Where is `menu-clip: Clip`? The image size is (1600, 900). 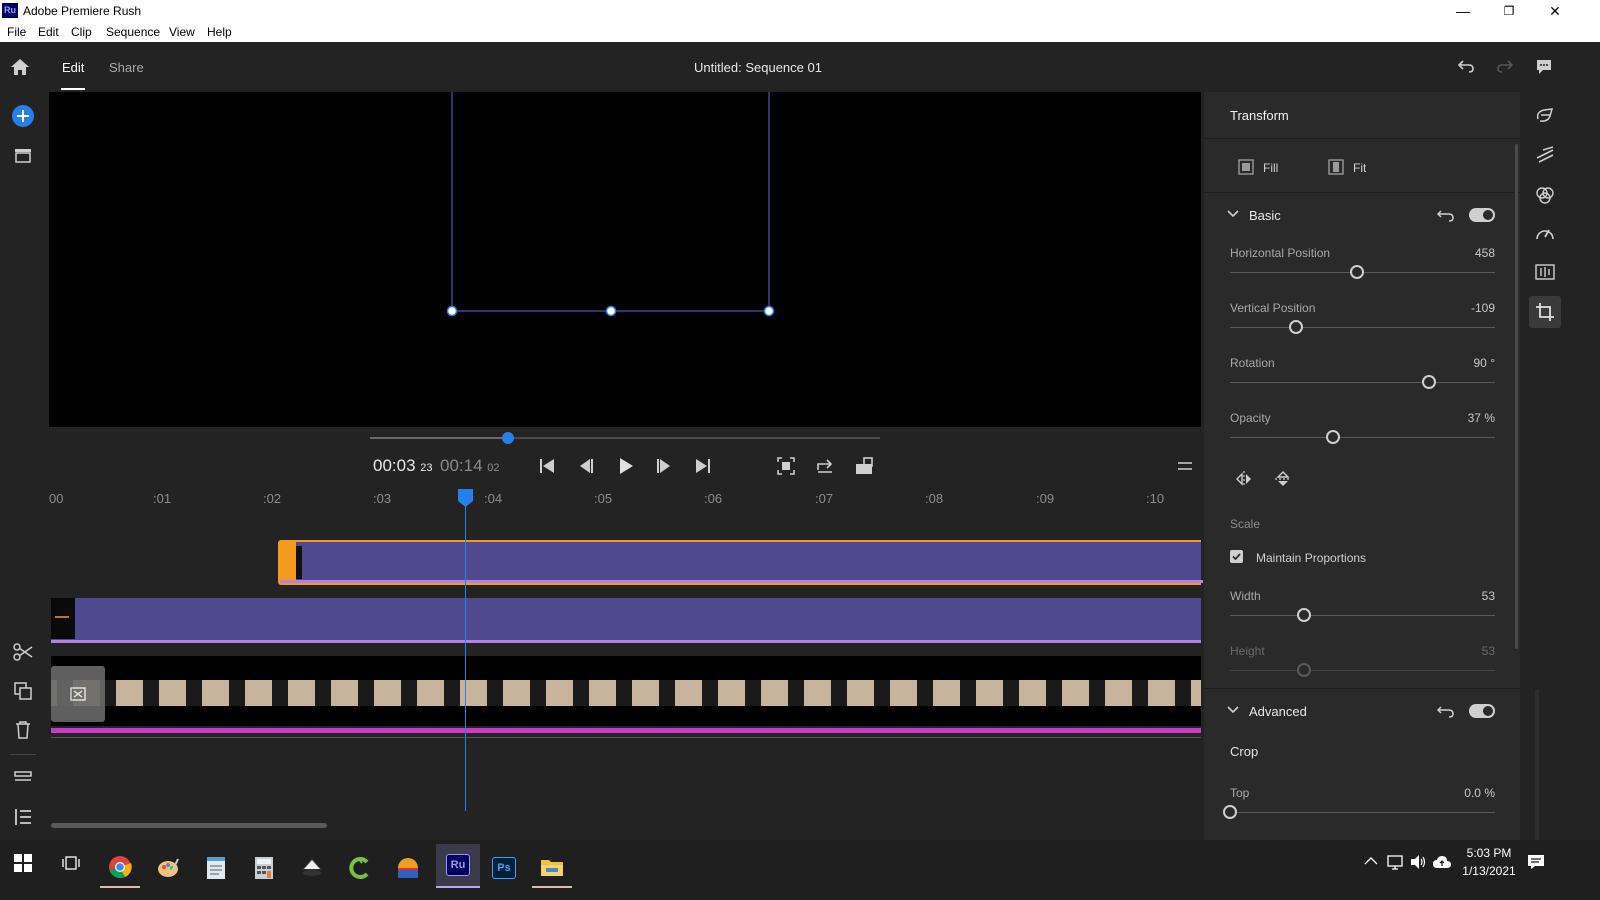
menu-clip: Clip is located at coordinates (81, 32).